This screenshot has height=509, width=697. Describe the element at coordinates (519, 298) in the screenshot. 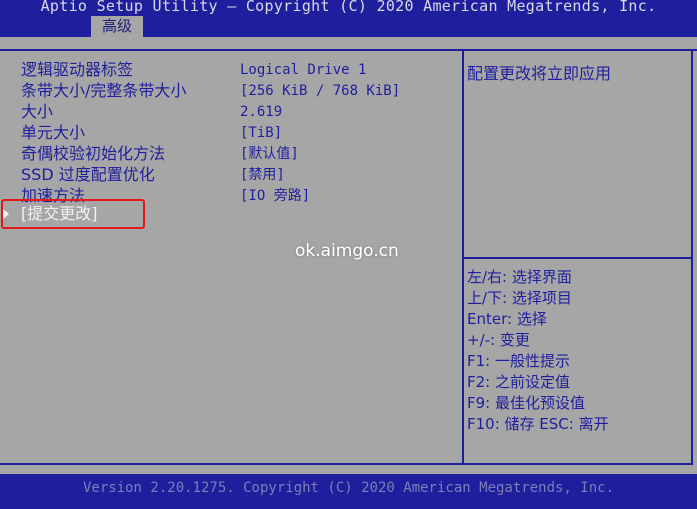

I see `key-help-up-down: 上/下: 选择项目` at that location.